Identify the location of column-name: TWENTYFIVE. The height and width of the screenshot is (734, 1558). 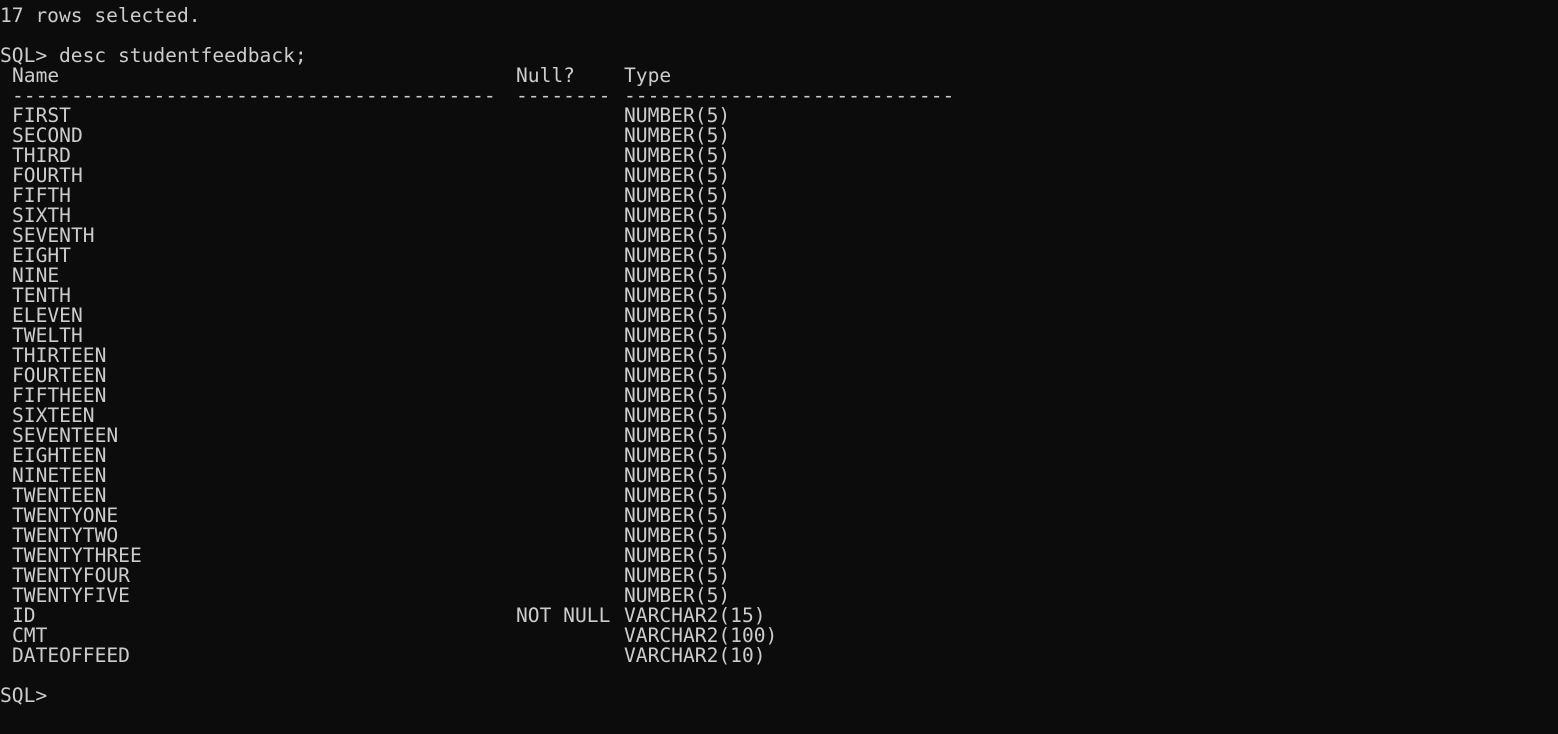
(71, 595).